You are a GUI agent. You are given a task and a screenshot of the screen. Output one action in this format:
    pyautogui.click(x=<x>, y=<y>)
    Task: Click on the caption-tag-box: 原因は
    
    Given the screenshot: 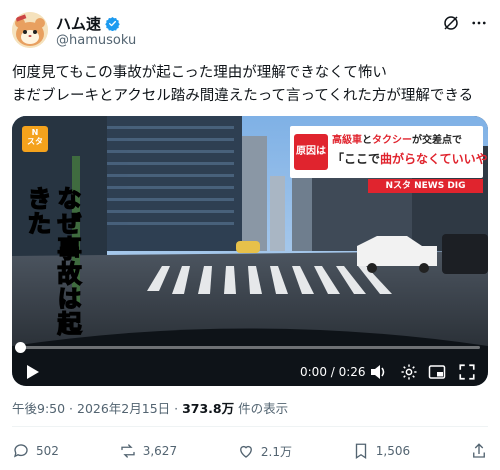 What is the action you would take?
    pyautogui.click(x=311, y=152)
    